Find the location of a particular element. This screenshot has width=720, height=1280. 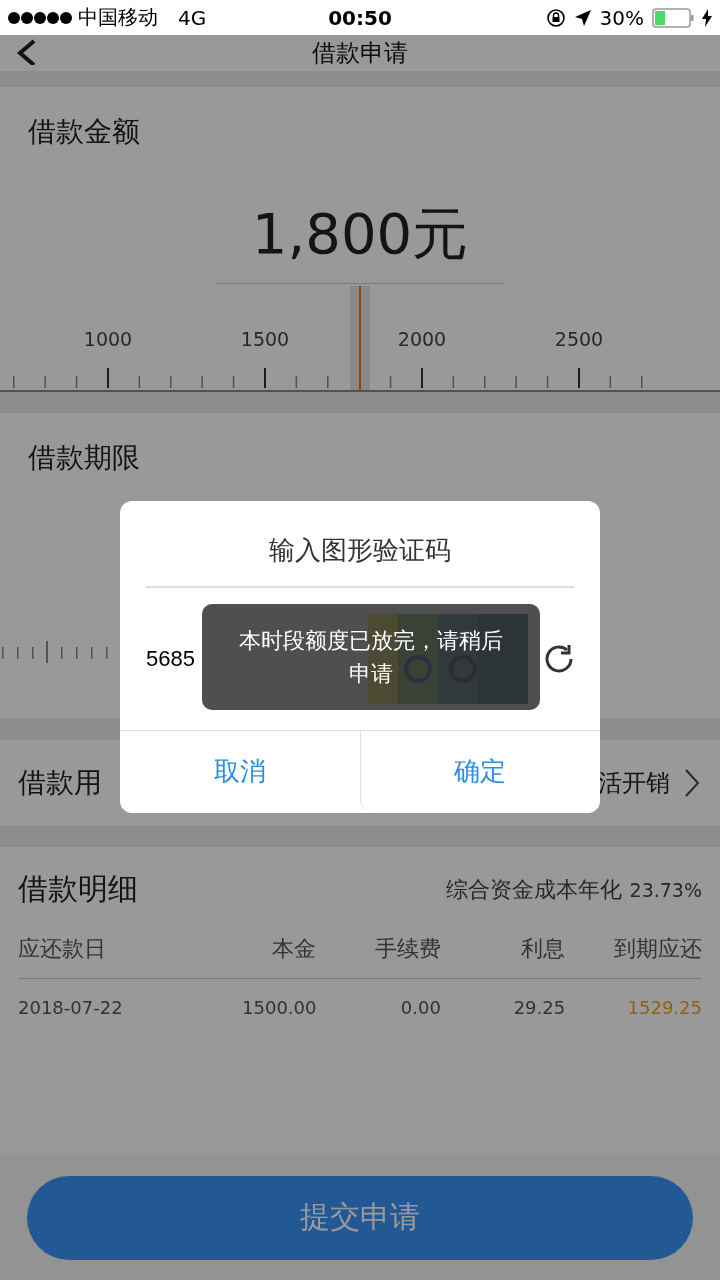

carrier-name: 中国移动 is located at coordinates (118, 17).